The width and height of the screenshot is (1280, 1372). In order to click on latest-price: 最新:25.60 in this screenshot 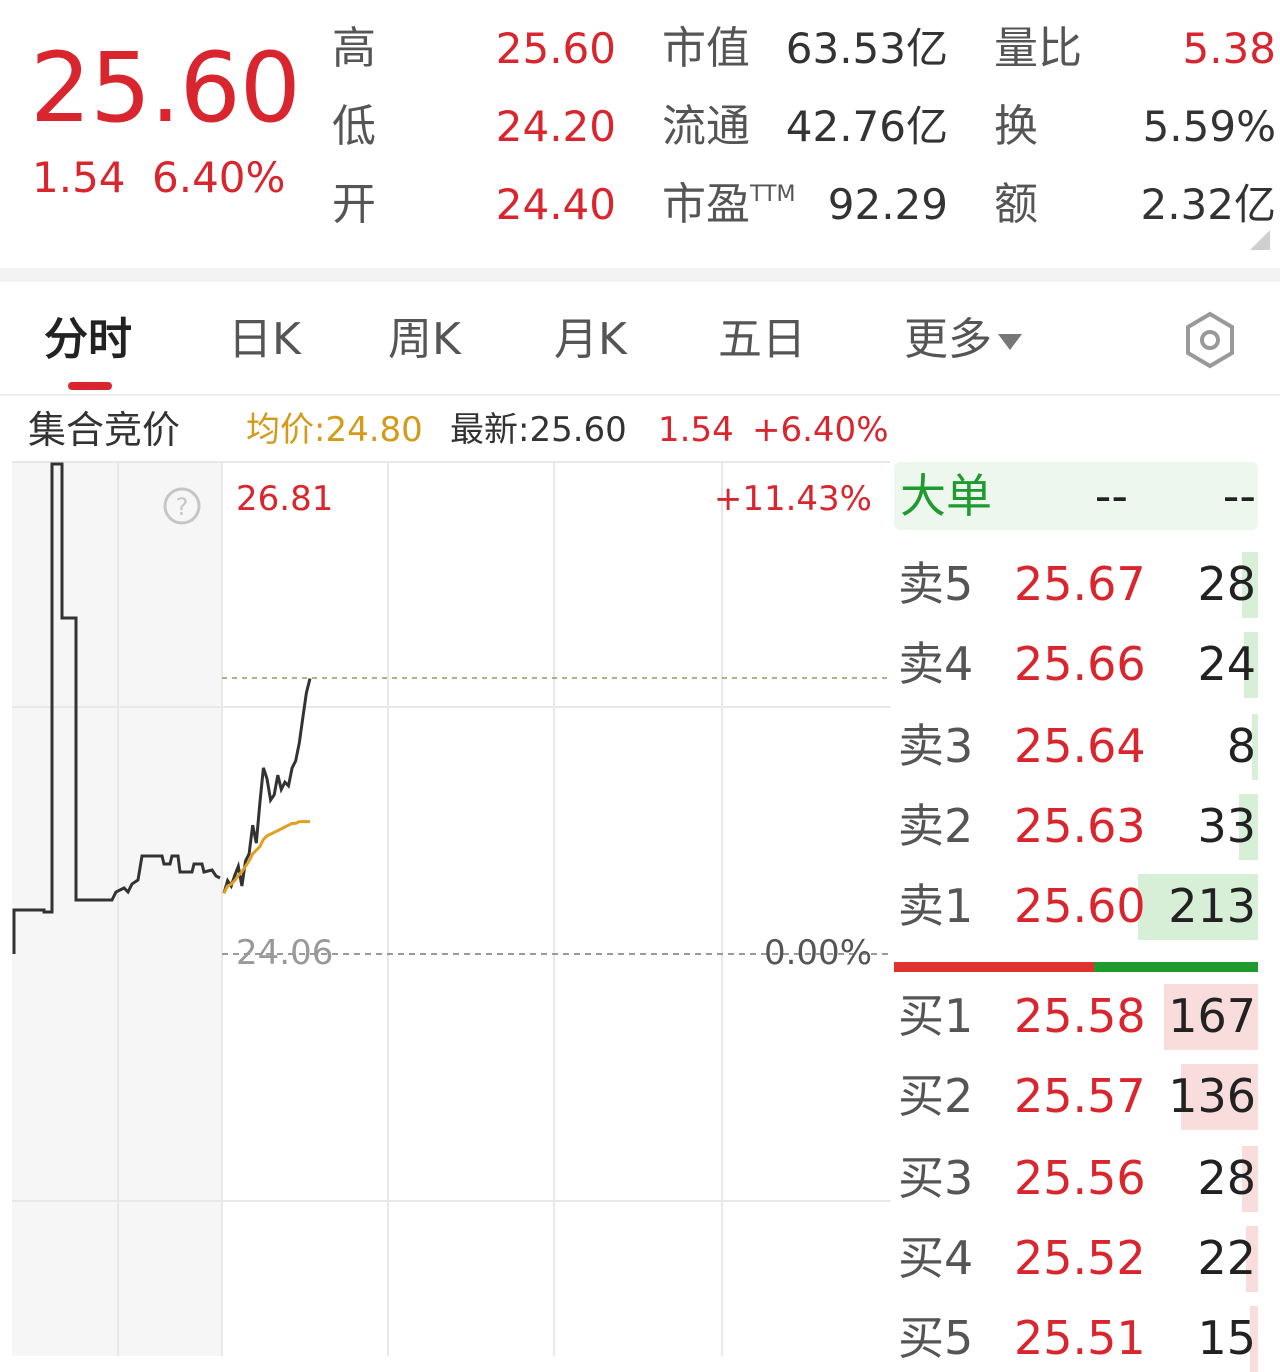, I will do `click(538, 430)`.